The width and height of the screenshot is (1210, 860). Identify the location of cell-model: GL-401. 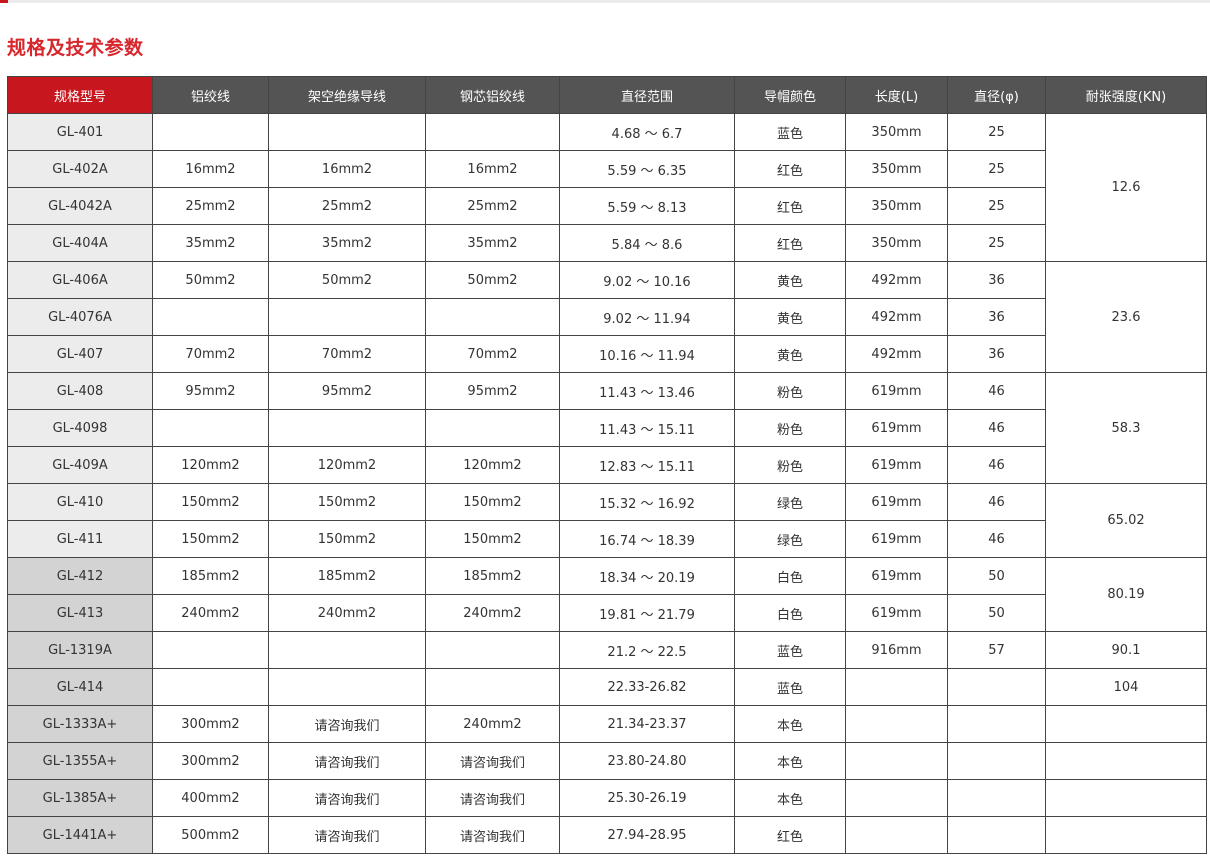
(80, 132).